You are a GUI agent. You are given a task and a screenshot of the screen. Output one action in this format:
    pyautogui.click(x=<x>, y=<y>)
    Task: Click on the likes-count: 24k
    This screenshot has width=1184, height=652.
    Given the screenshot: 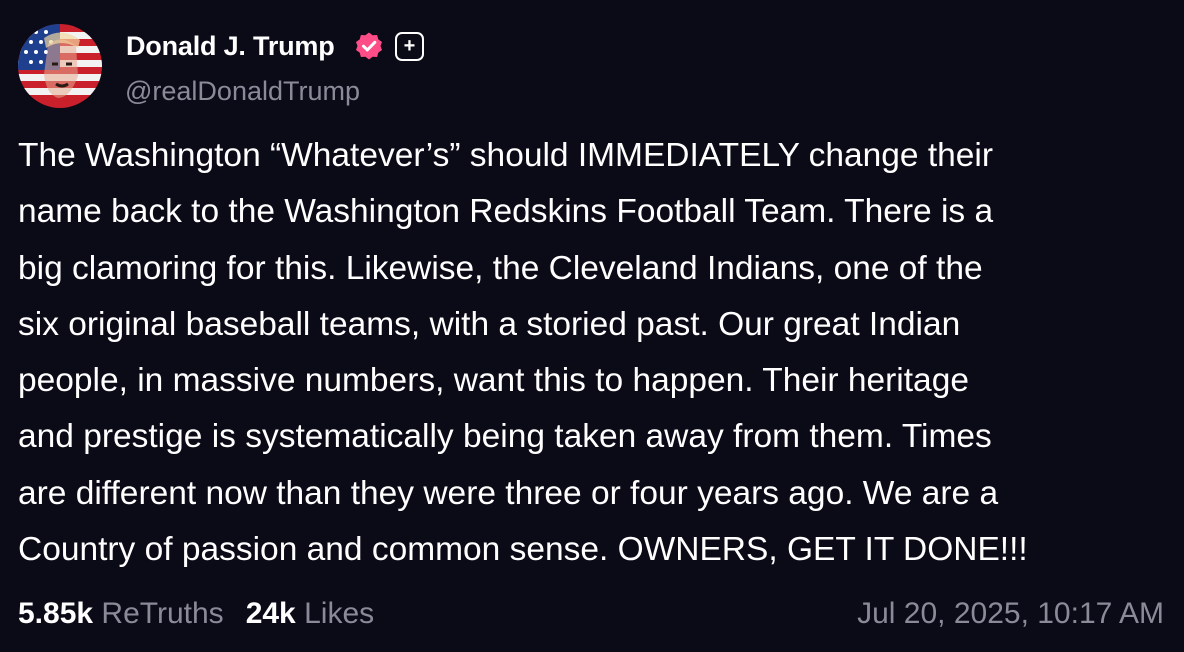 What is the action you would take?
    pyautogui.click(x=270, y=613)
    